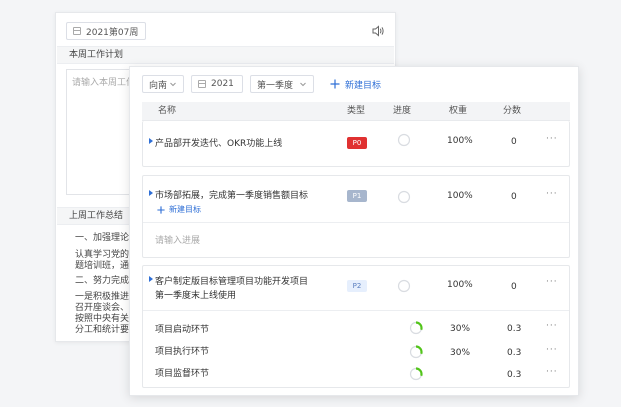  Describe the element at coordinates (357, 196) in the screenshot. I see `priority-badge-p1: P1` at that location.